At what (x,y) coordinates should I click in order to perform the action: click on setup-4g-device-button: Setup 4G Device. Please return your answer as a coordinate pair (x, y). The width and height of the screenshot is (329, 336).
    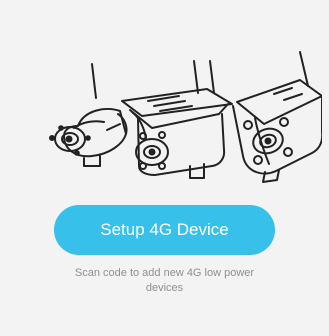
    Looking at the image, I should click on (164, 230).